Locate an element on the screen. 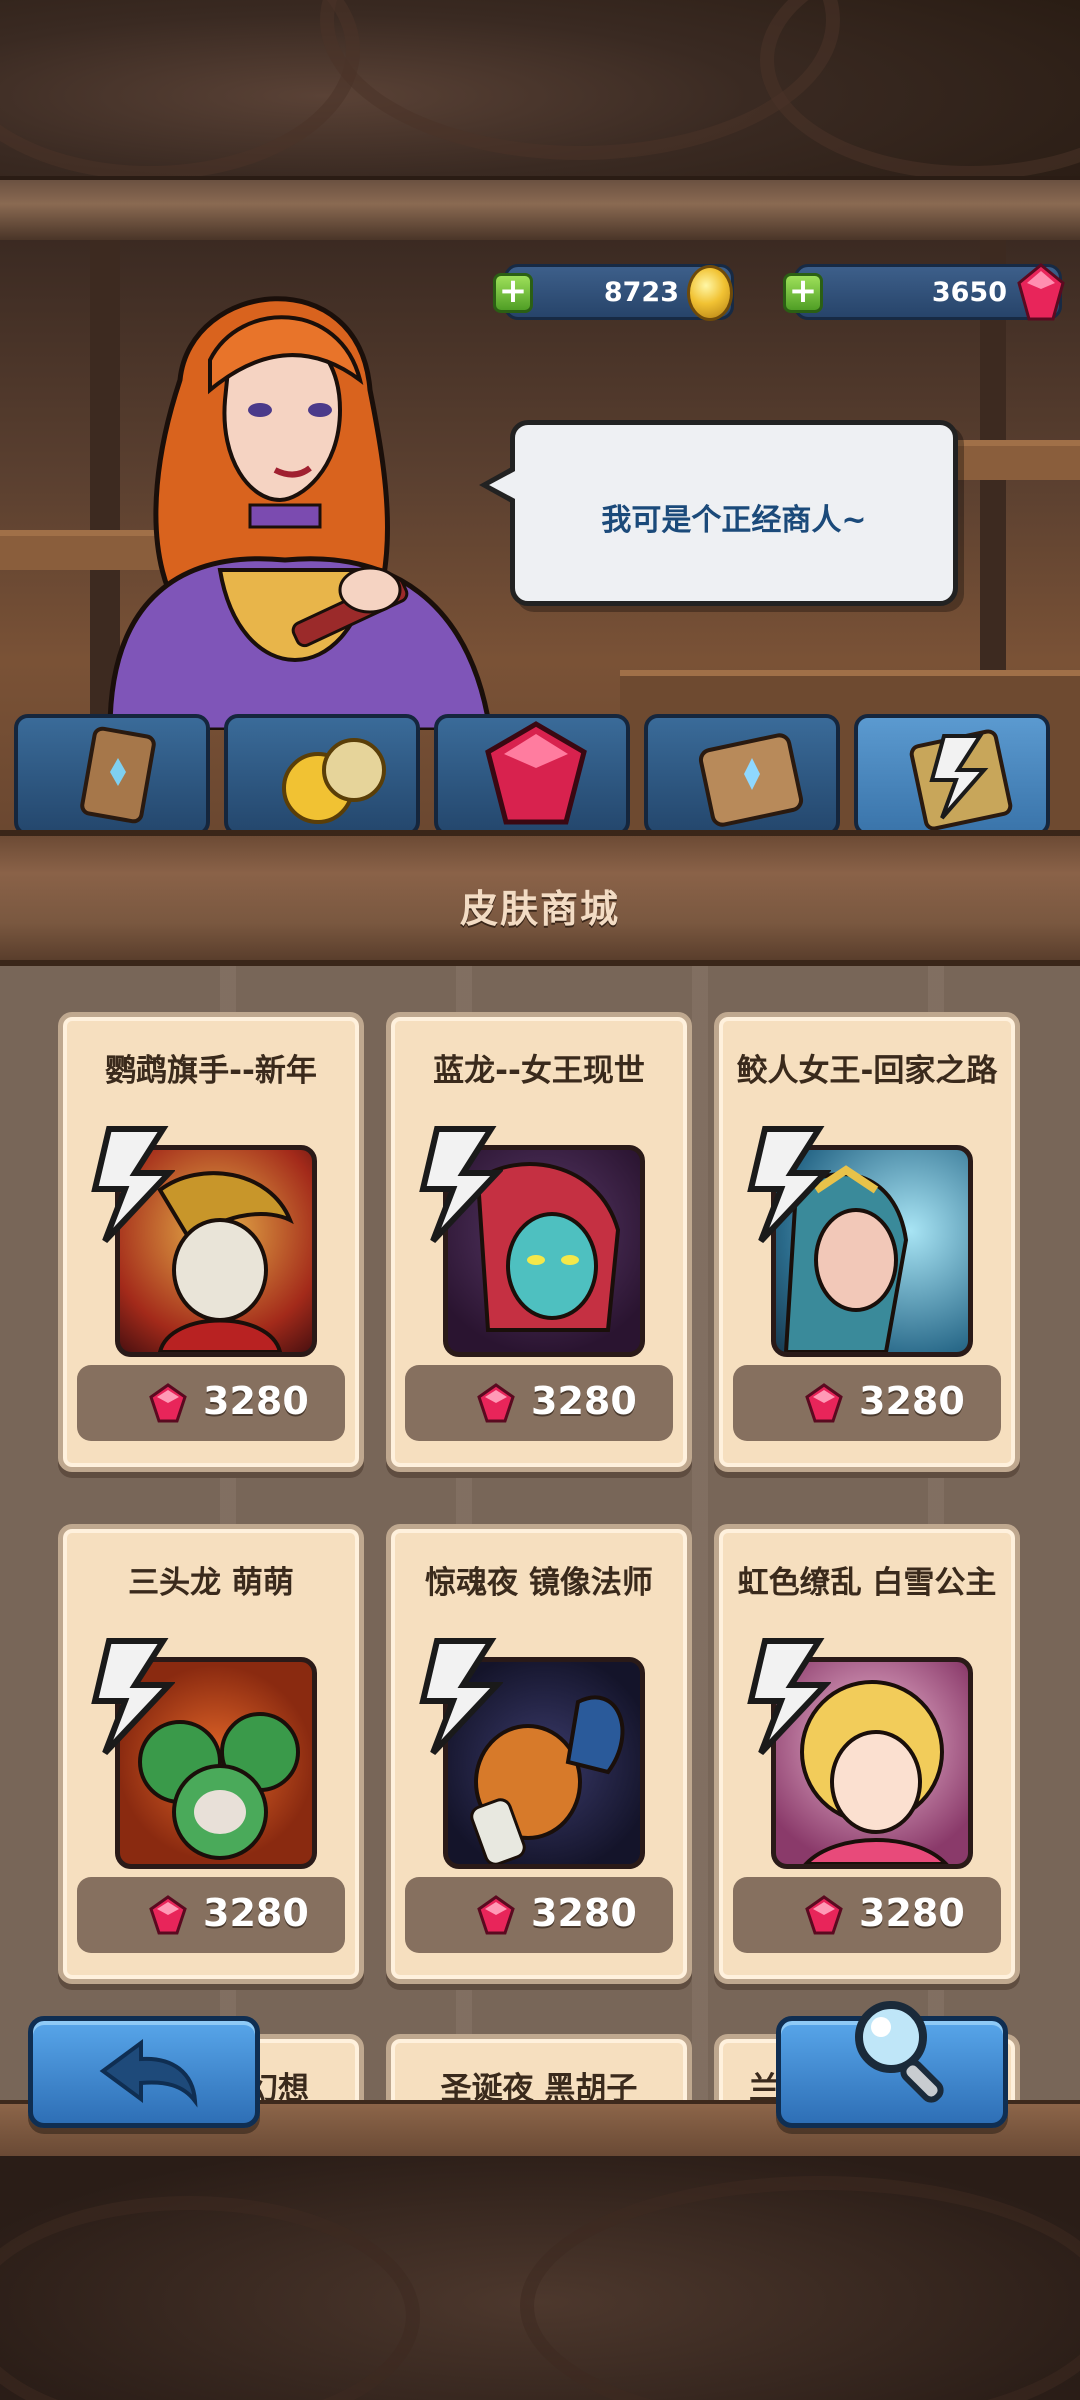 The height and width of the screenshot is (2400, 1080). gem-counter: + 3650 is located at coordinates (924, 292).